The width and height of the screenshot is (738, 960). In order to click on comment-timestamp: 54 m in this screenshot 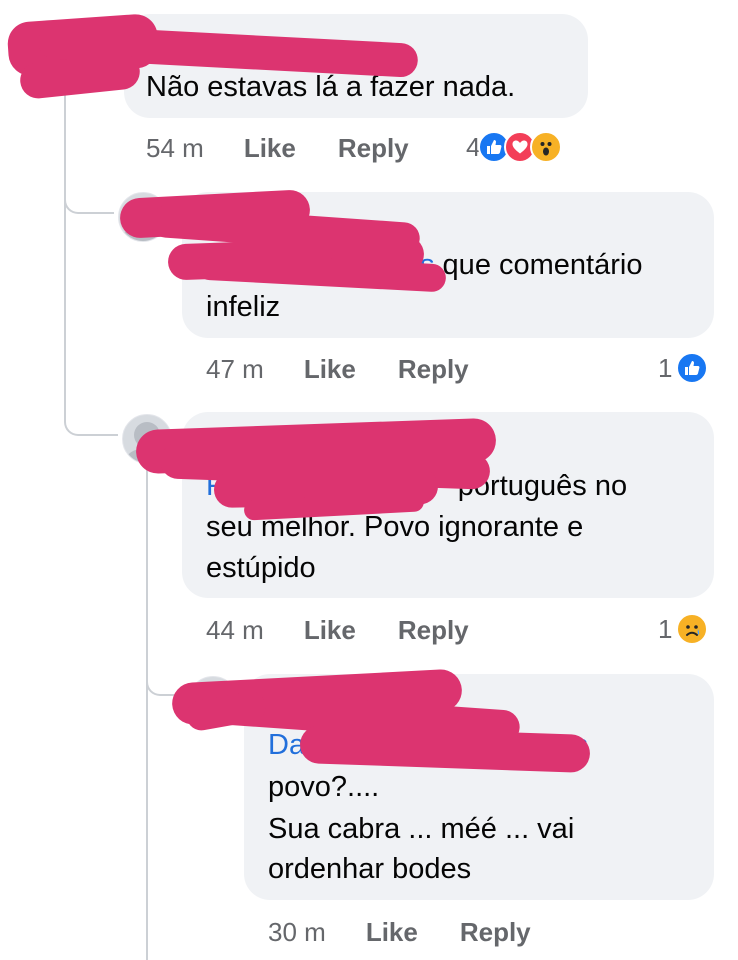, I will do `click(175, 148)`.